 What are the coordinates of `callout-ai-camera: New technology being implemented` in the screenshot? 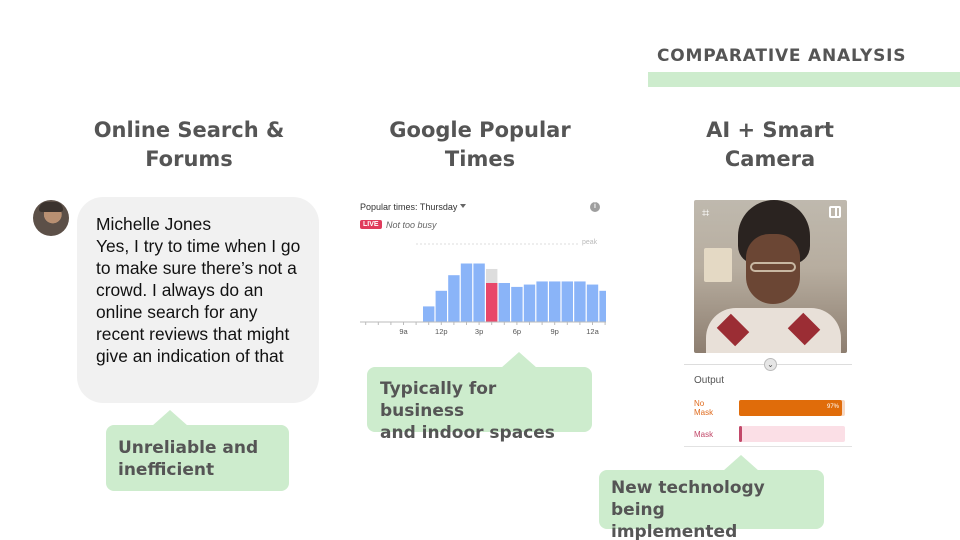 It's located at (711, 497).